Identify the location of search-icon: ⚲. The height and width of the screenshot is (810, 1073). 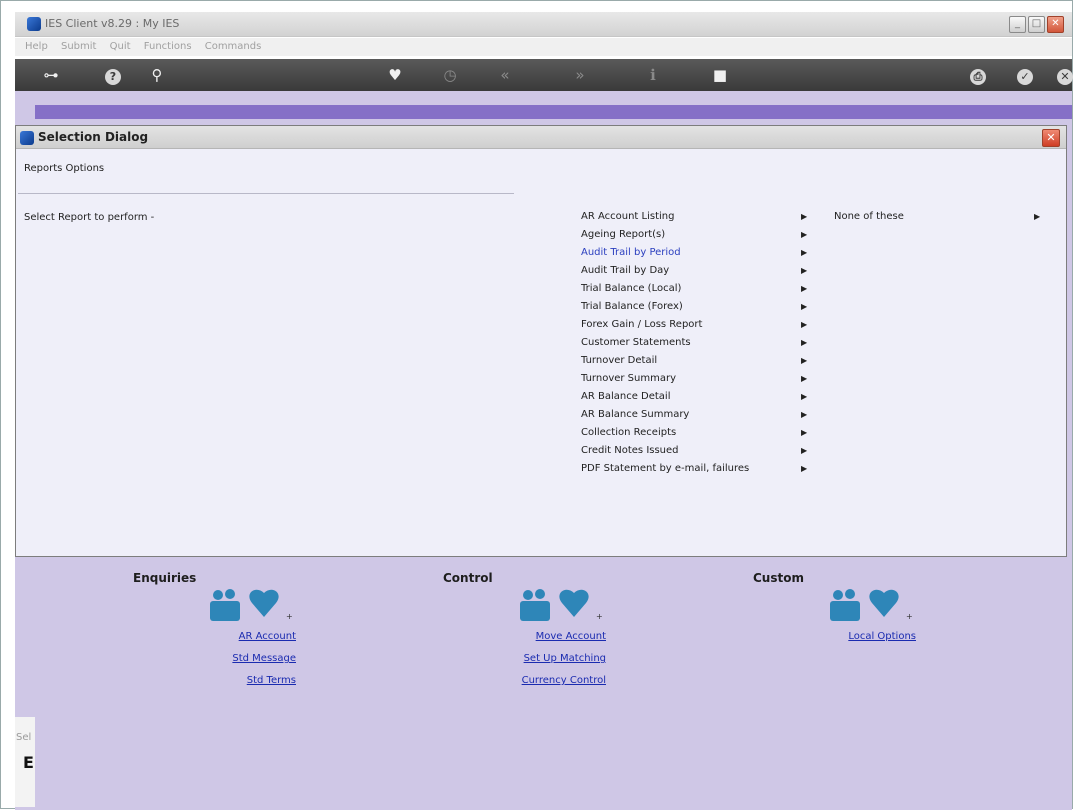
(157, 75).